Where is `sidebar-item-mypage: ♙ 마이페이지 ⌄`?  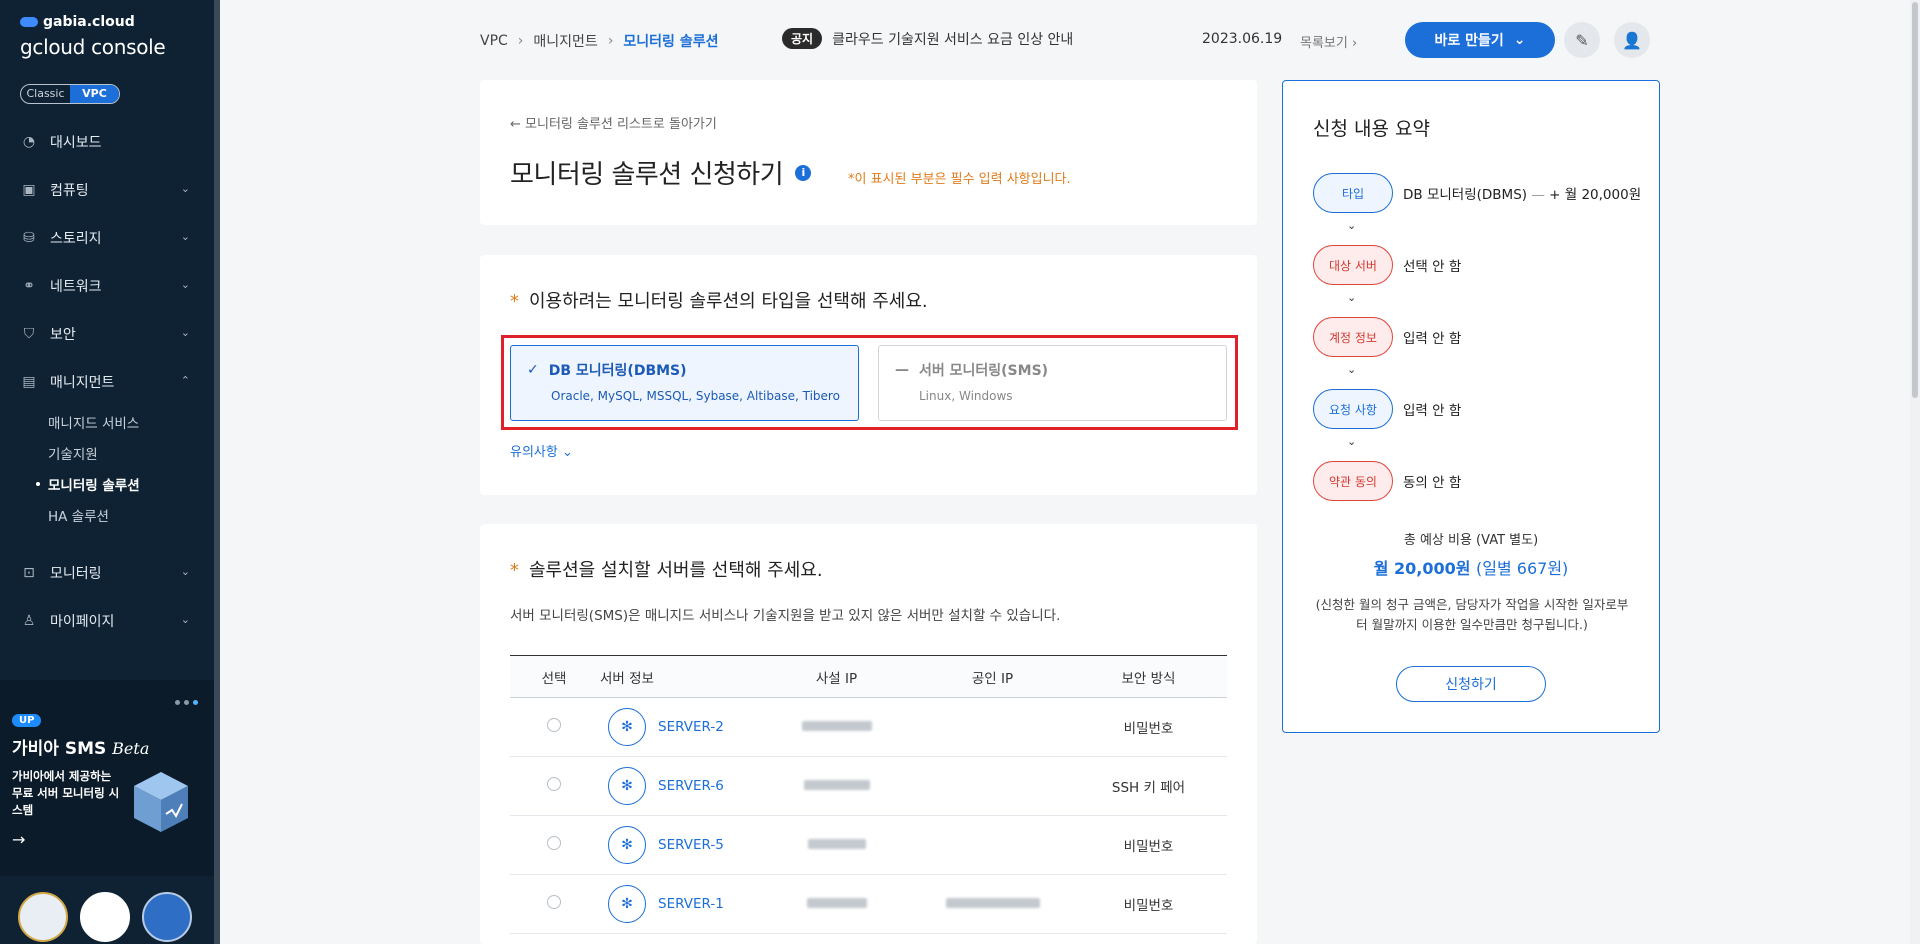
sidebar-item-mypage: ♙ 마이페이지 ⌄ is located at coordinates (107, 621).